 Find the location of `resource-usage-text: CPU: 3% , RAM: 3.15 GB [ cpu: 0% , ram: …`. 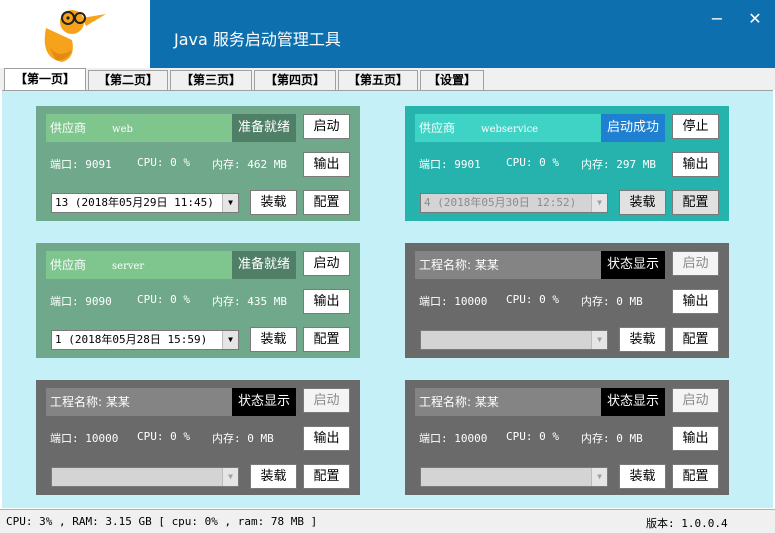

resource-usage-text: CPU: 3% , RAM: 3.15 GB [ cpu: 0% , ram: … is located at coordinates (162, 521).